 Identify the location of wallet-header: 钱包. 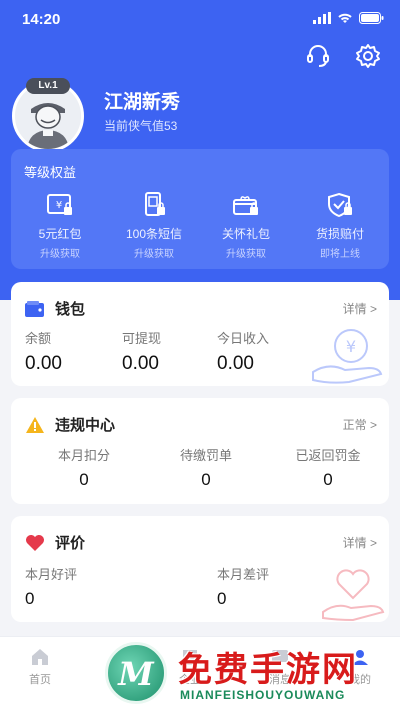
(55, 308).